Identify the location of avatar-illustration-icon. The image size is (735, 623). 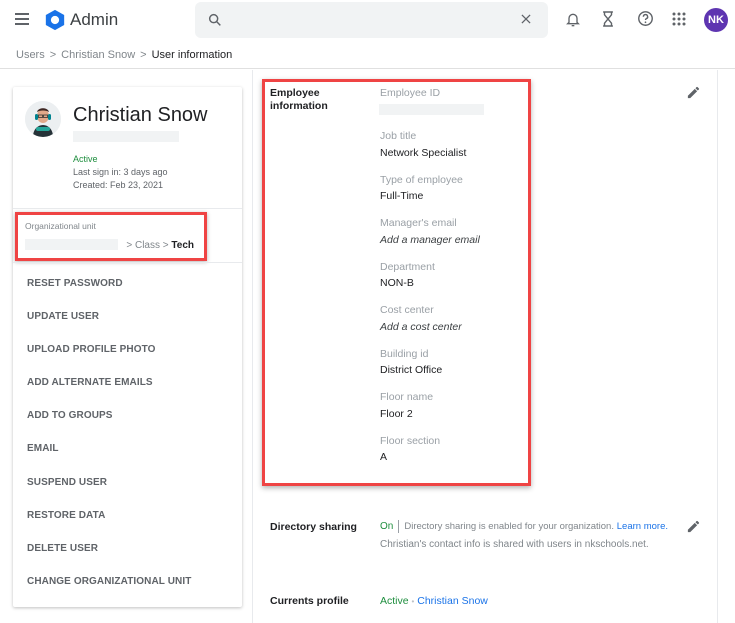
(43, 119).